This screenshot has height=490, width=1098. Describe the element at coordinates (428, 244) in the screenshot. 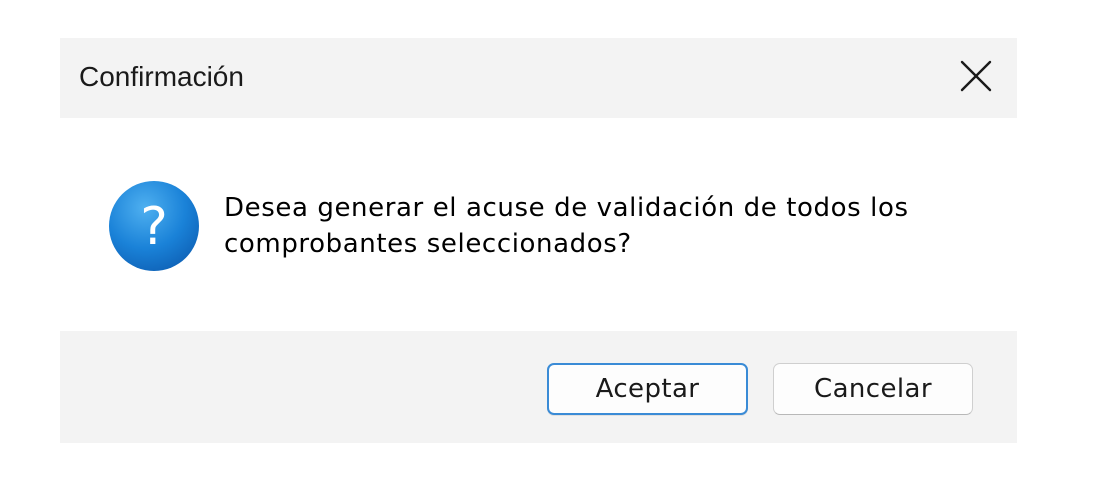

I see `message-line-2: comprobantes seleccionados?` at that location.